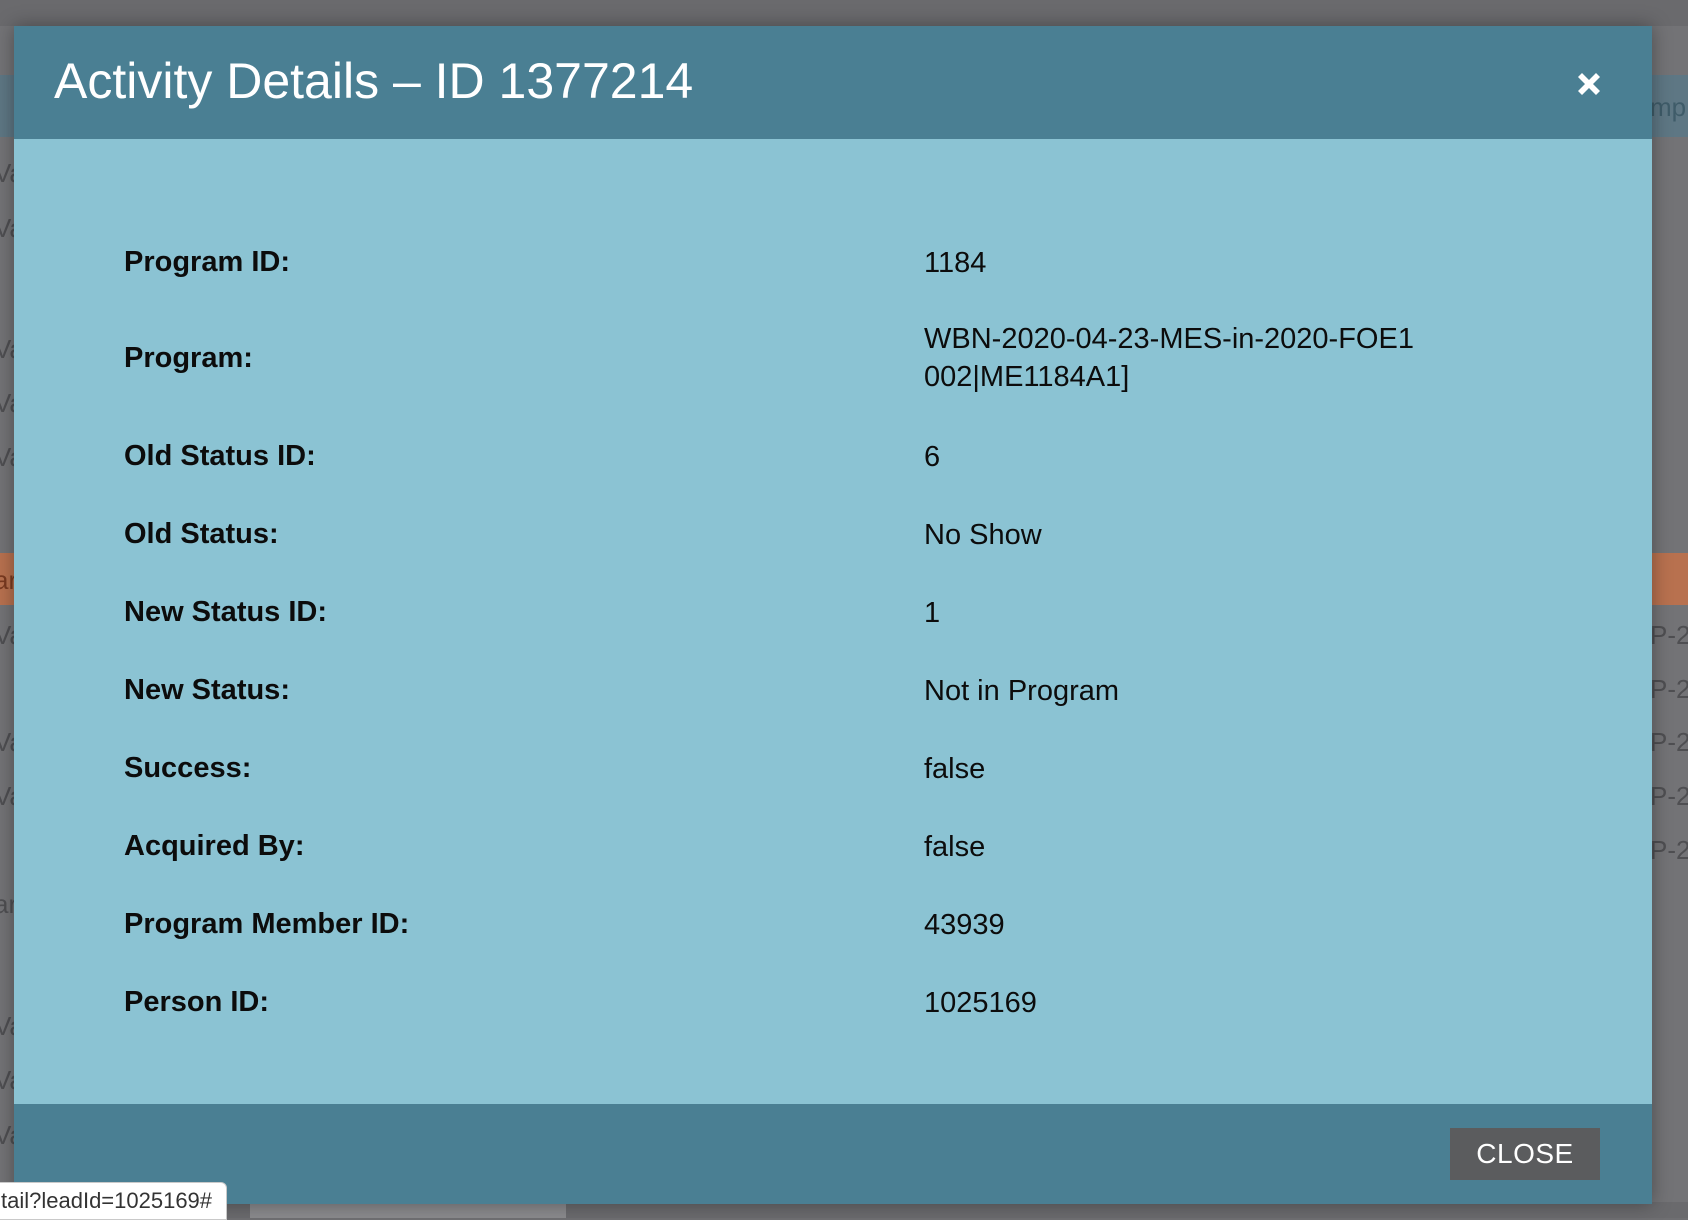  Describe the element at coordinates (226, 612) in the screenshot. I see `detail-label: New Status ID:` at that location.